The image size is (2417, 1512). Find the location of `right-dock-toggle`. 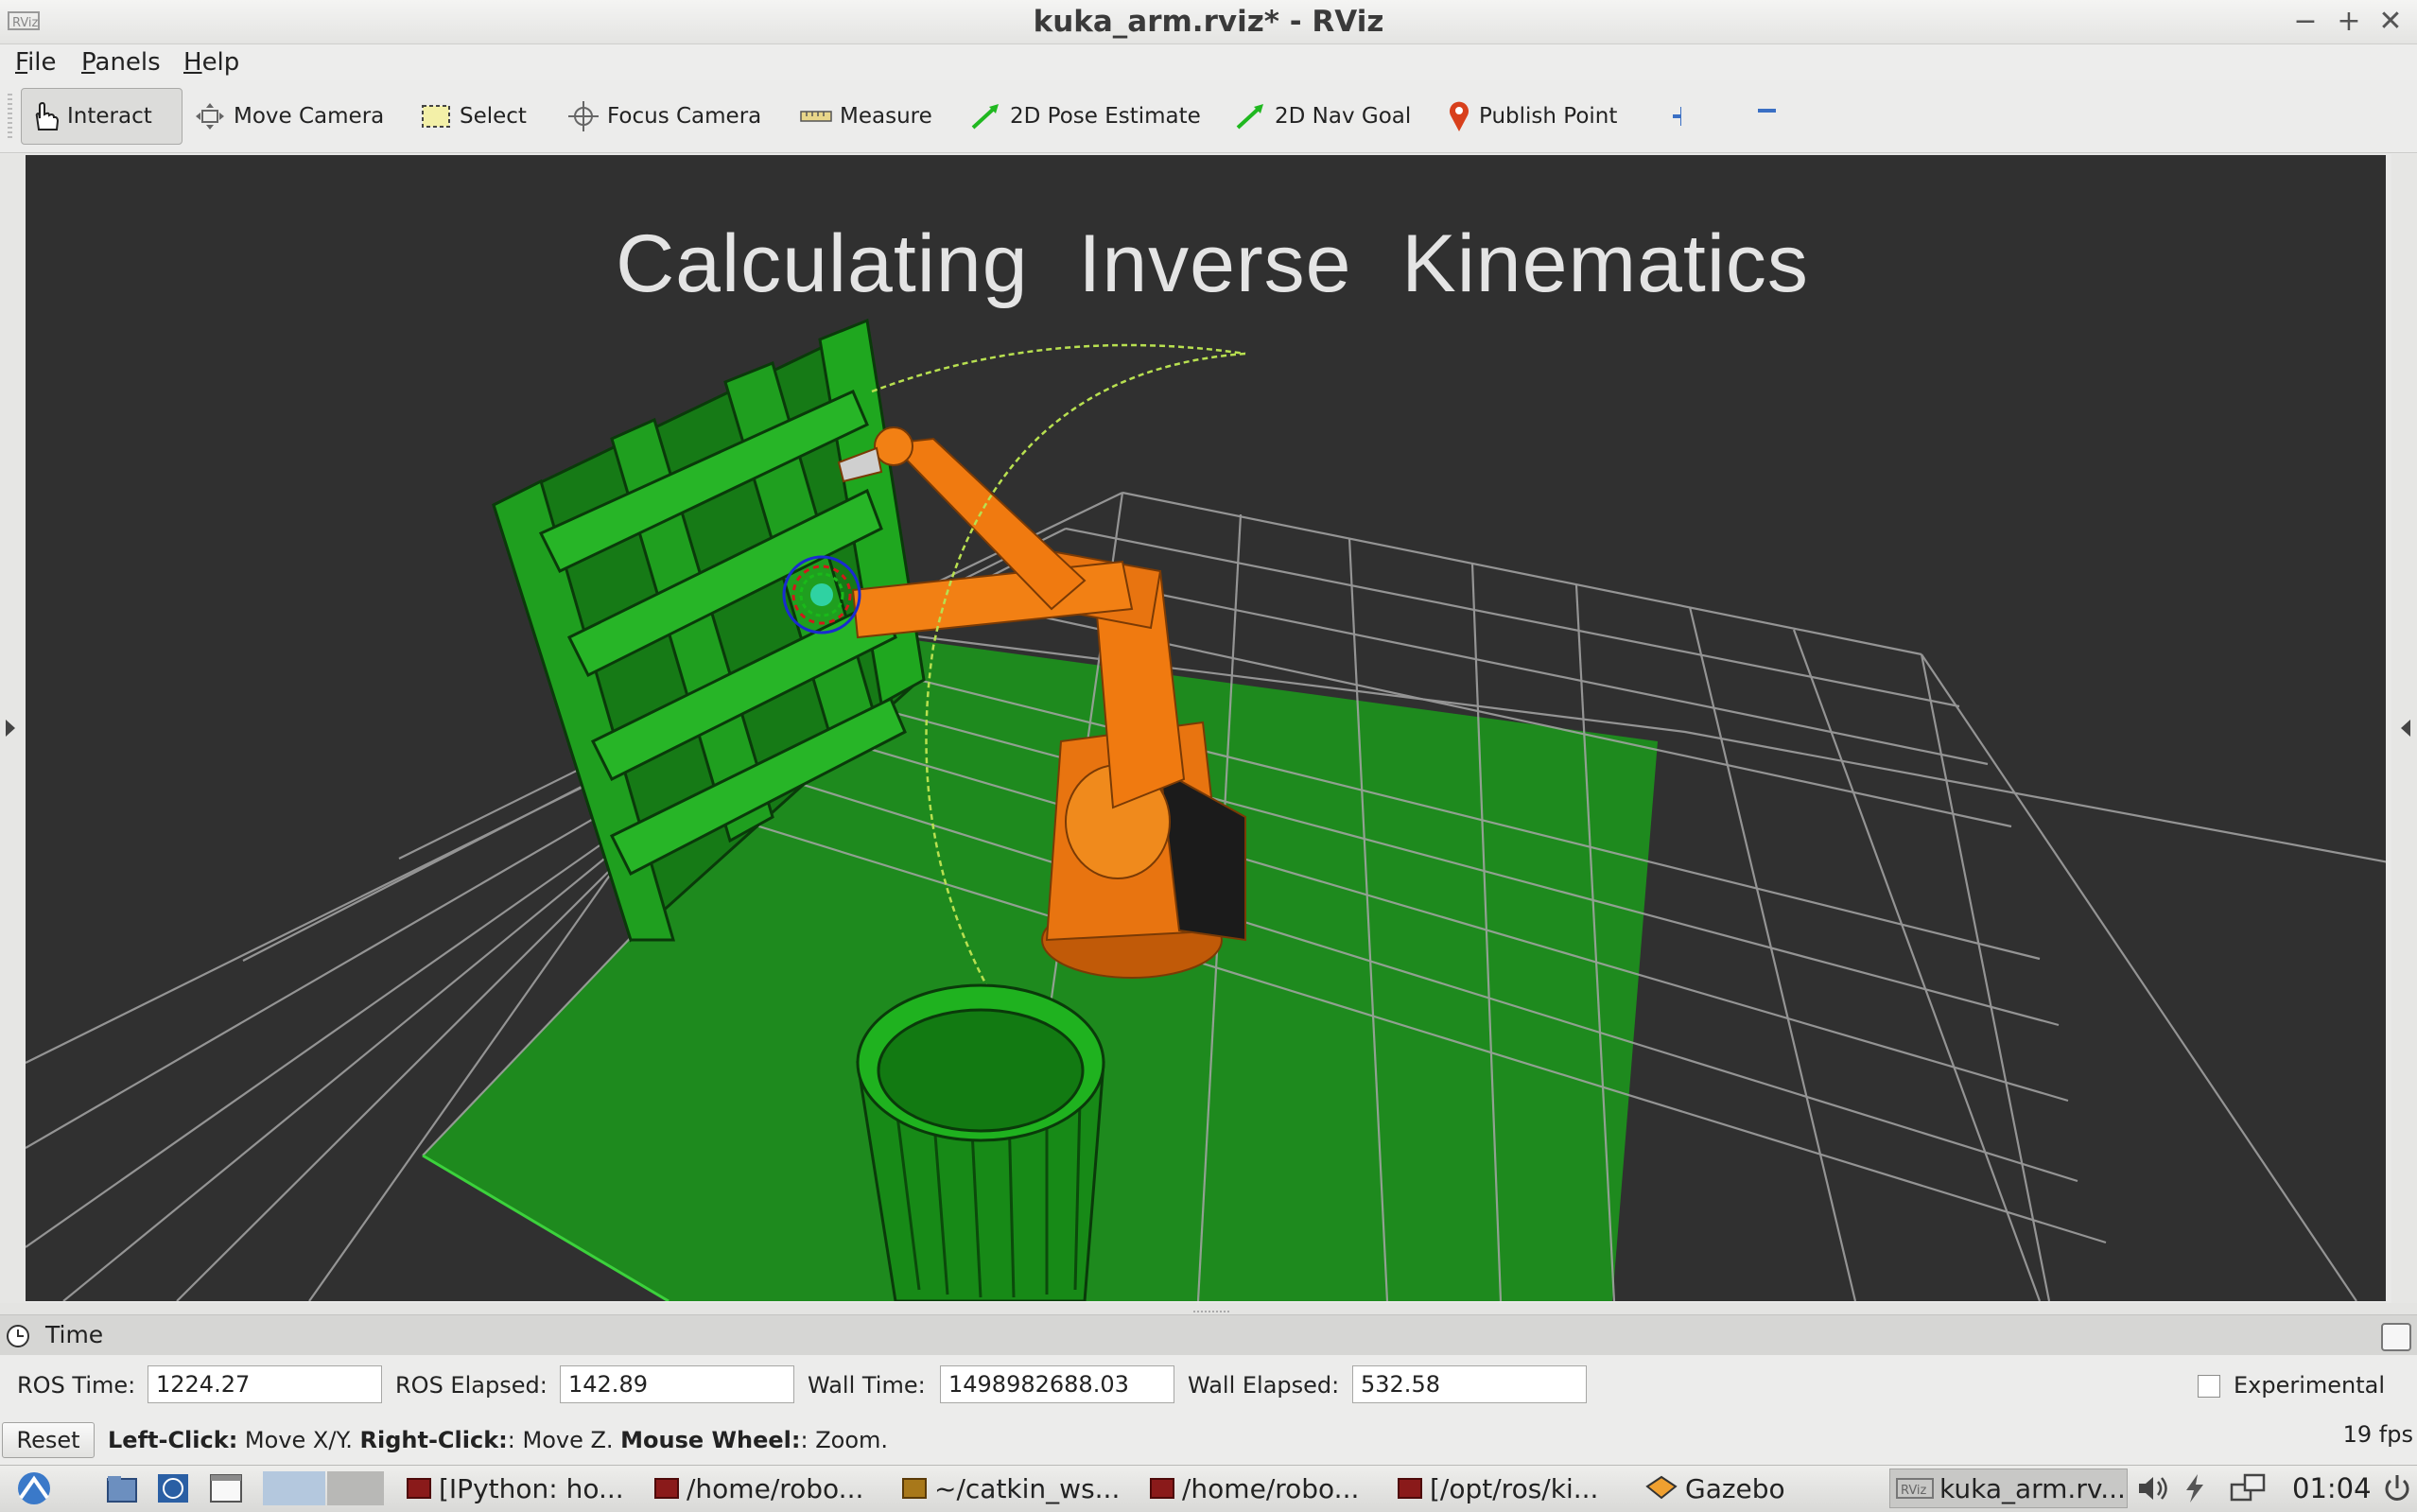

right-dock-toggle is located at coordinates (2404, 729).